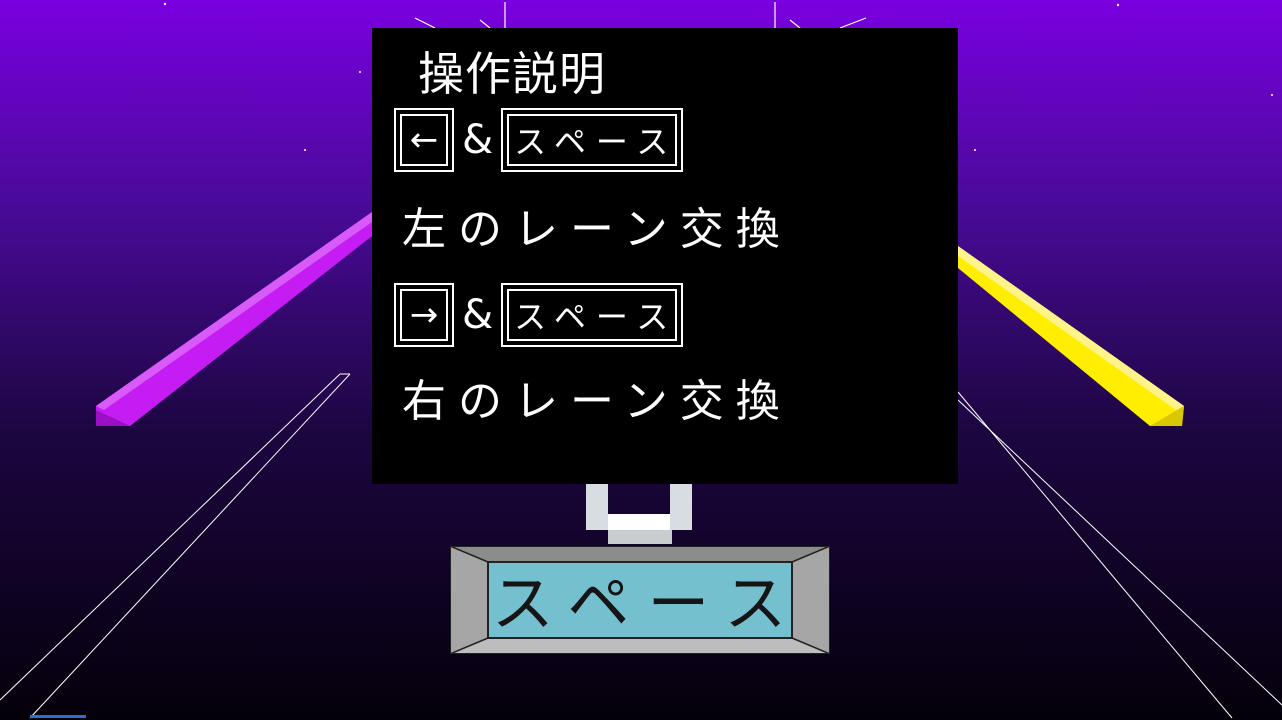  Describe the element at coordinates (639, 514) in the screenshot. I see `u-shape-press-icon` at that location.